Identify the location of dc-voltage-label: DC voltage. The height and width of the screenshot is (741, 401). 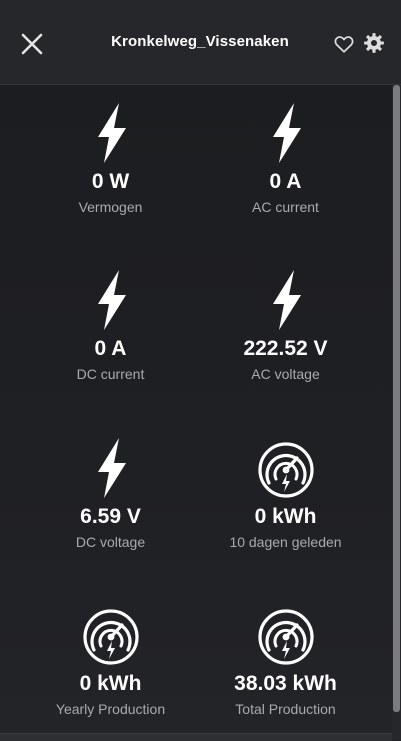
(110, 542).